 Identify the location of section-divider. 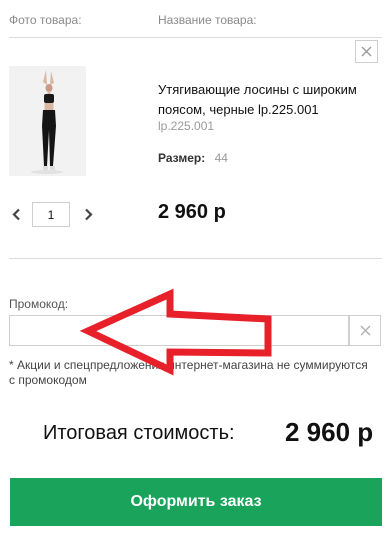
(195, 258).